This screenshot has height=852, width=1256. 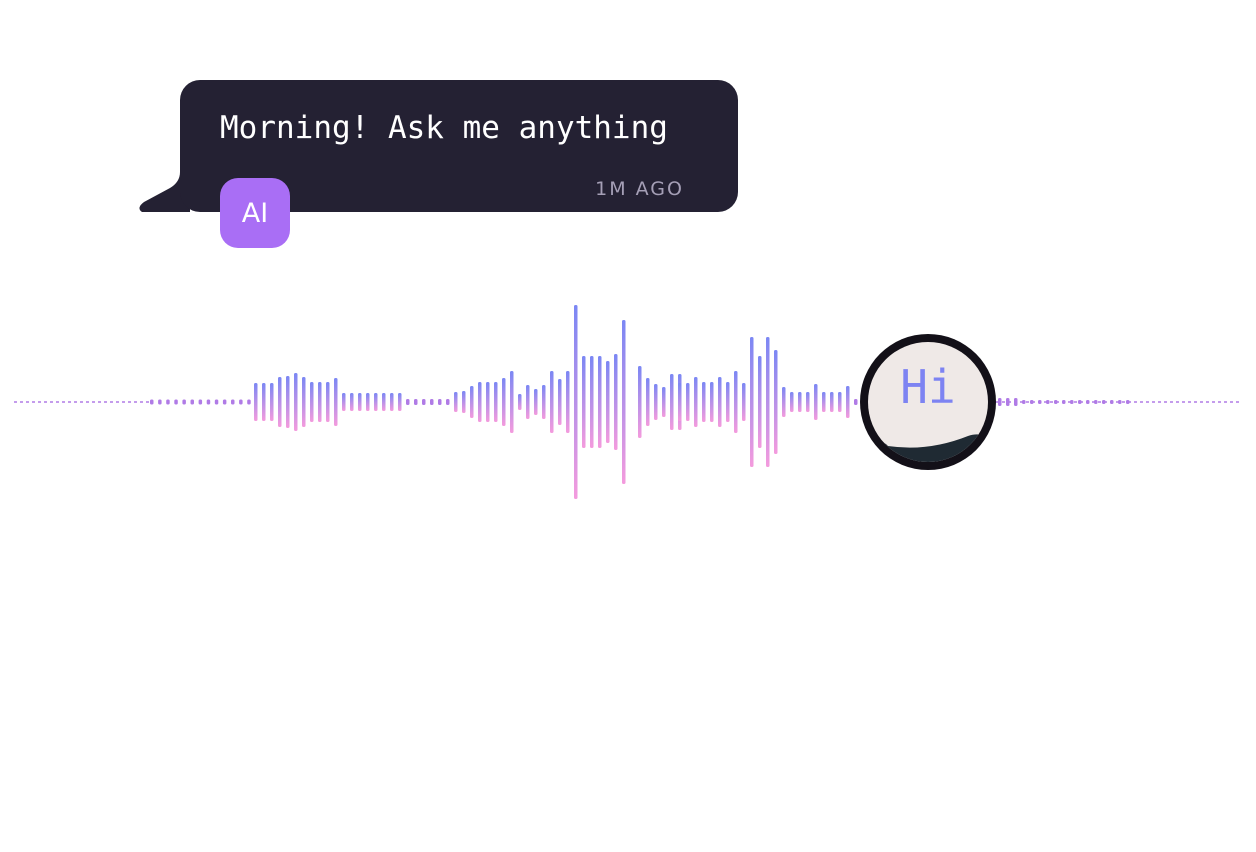 What do you see at coordinates (928, 387) in the screenshot?
I see `voice-avatar-label: Hi` at bounding box center [928, 387].